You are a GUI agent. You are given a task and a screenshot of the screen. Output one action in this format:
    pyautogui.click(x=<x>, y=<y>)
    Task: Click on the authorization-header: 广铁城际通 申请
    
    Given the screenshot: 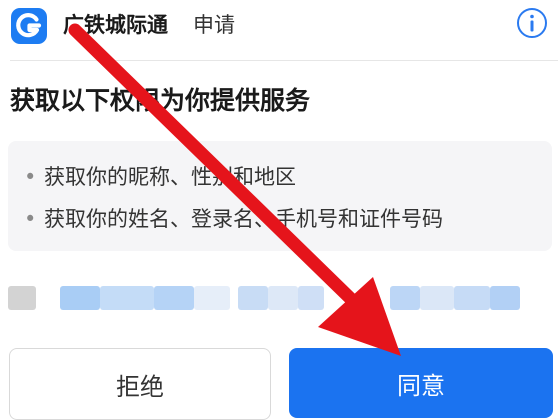 What is the action you would take?
    pyautogui.click(x=279, y=28)
    